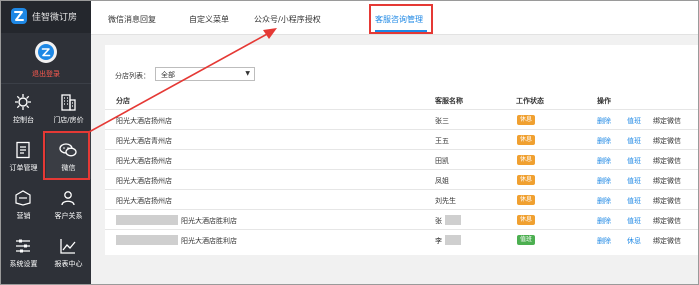  Describe the element at coordinates (182, 80) in the screenshot. I see `annotation-arrow` at that location.